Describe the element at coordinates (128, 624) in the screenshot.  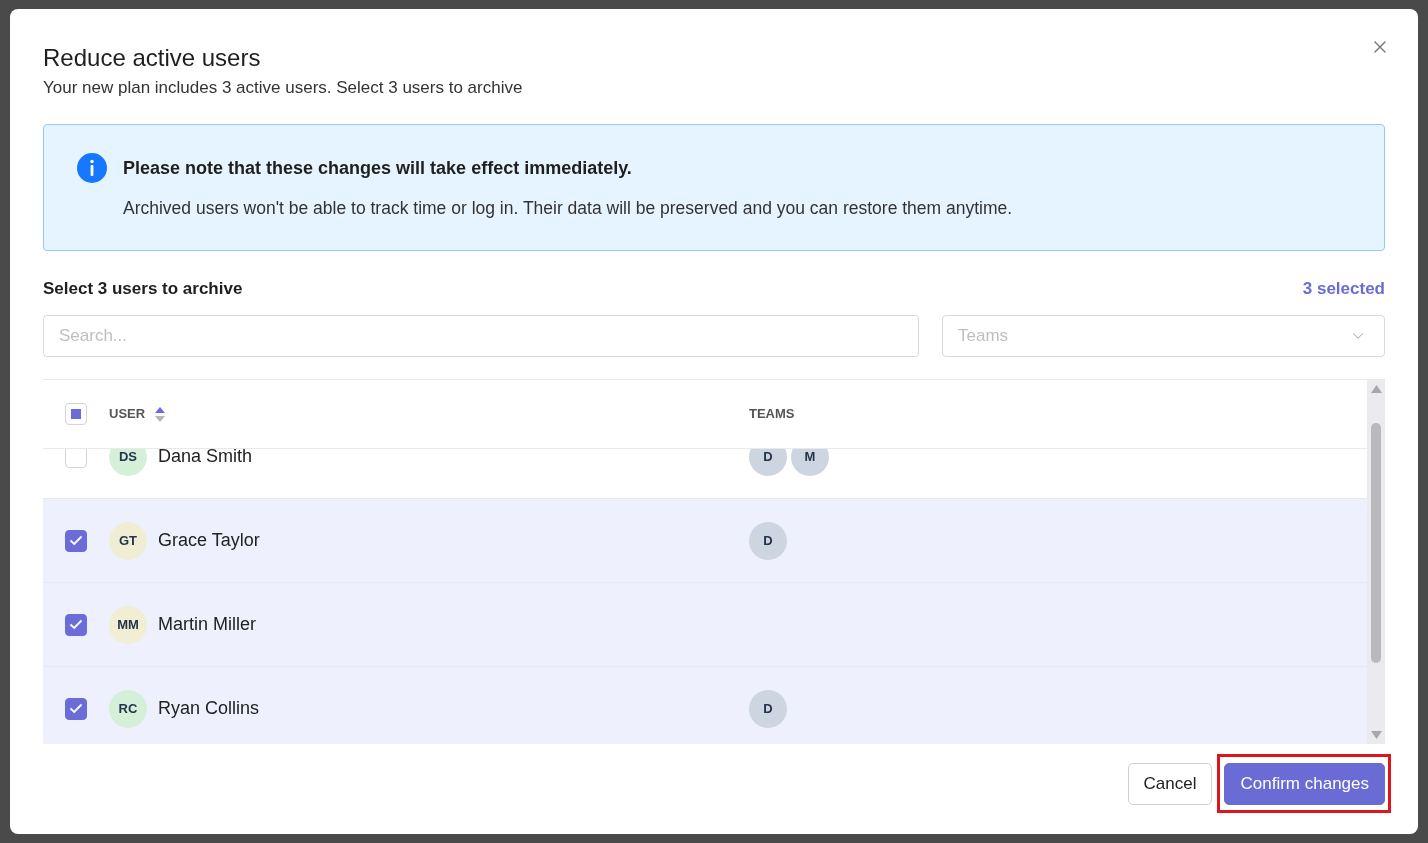
I see `user-avatar: MM` at that location.